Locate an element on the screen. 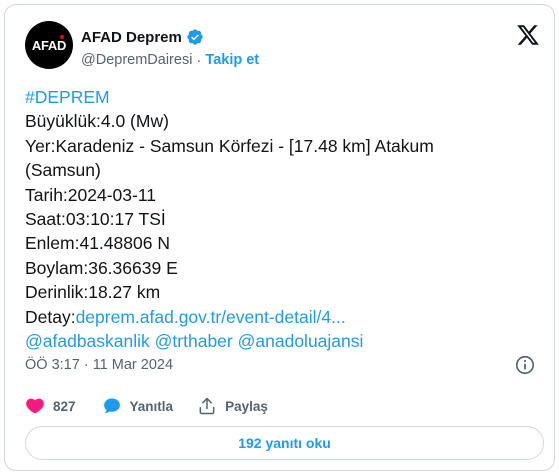  depth-text: Derinlik:18.27 km is located at coordinates (93, 292).